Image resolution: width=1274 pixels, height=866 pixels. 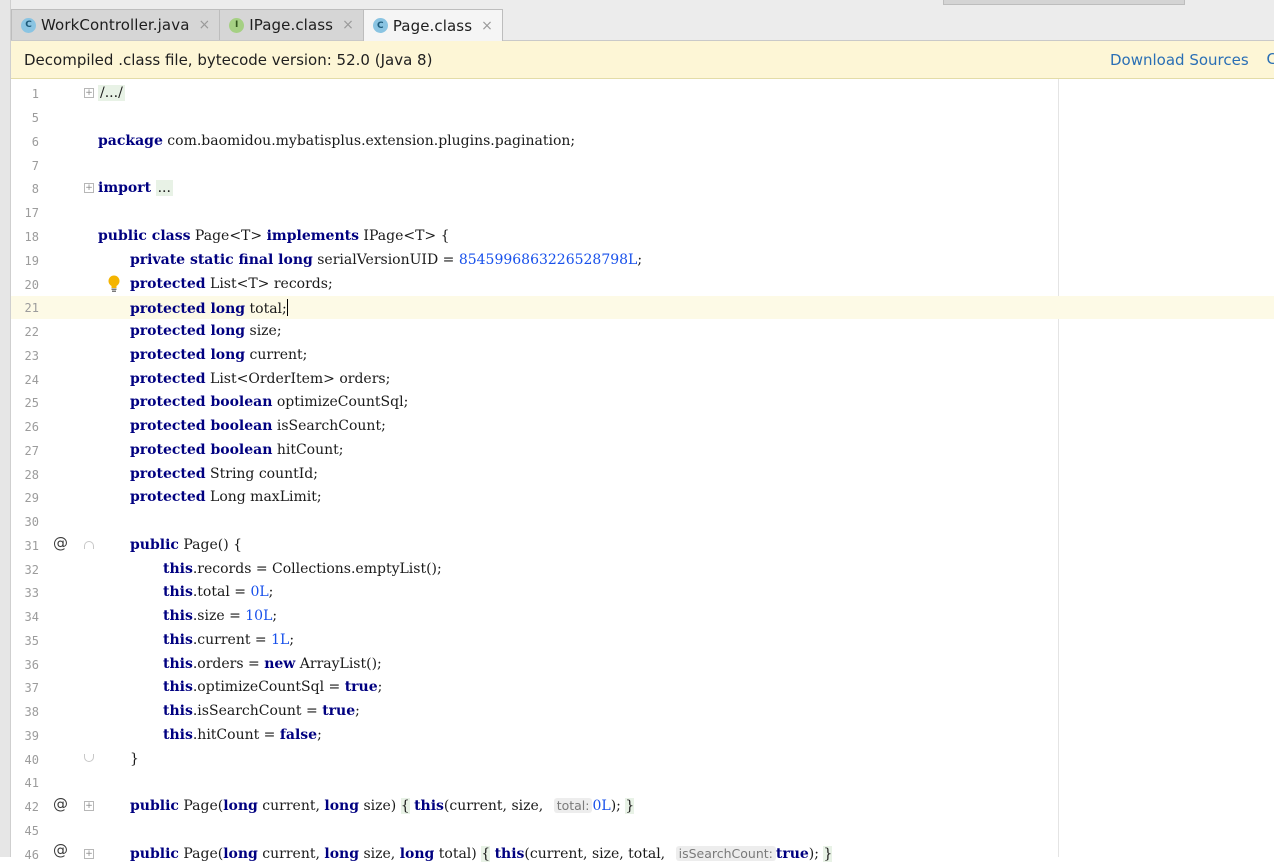 I want to click on top-scrollbar, so click(x=1064, y=2).